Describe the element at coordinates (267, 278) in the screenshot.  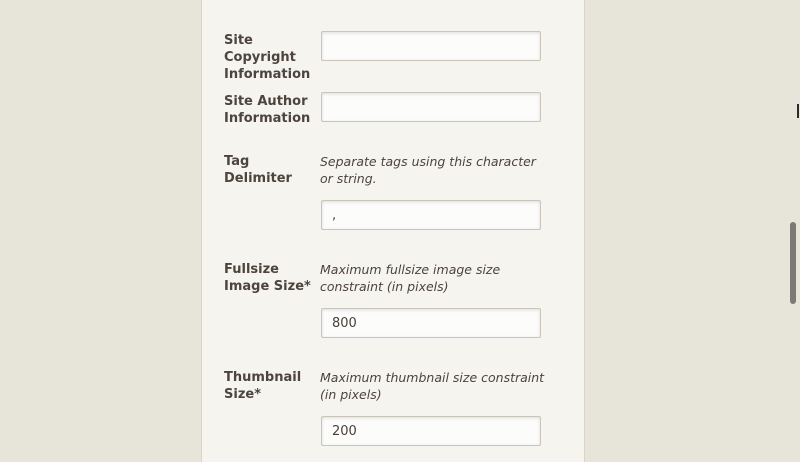
I see `fullsize-label: Fullsize Image Size*` at that location.